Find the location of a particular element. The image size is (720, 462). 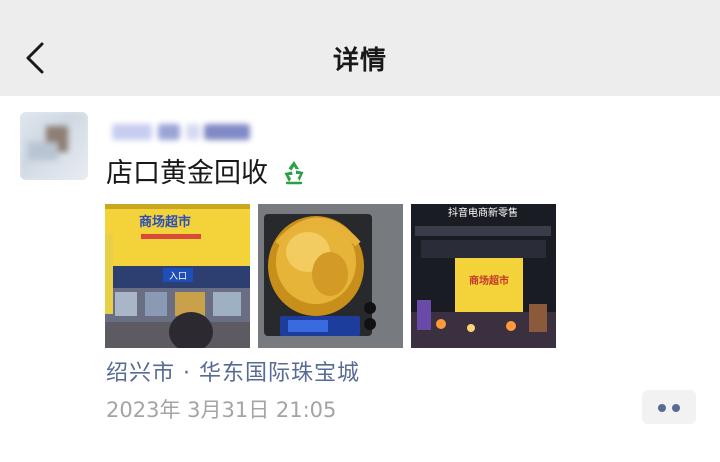

post-text: 店口黄金回收 is located at coordinates (207, 174).